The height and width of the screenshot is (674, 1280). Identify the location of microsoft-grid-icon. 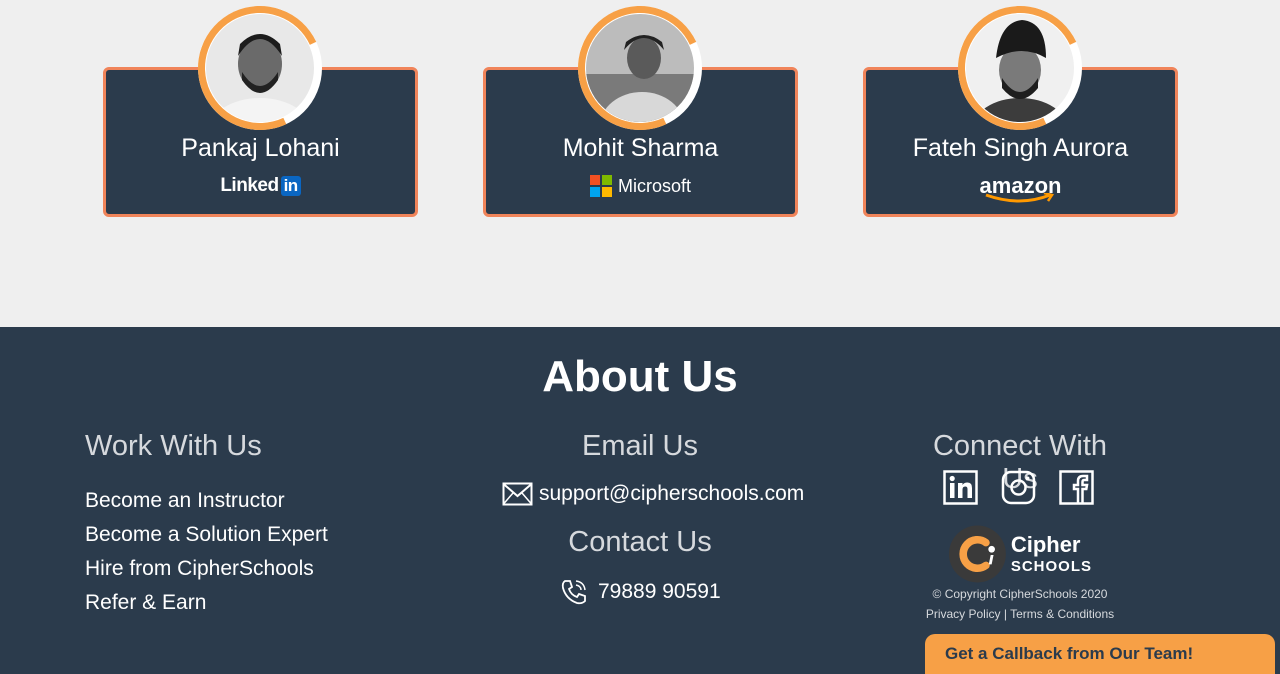
(600, 186).